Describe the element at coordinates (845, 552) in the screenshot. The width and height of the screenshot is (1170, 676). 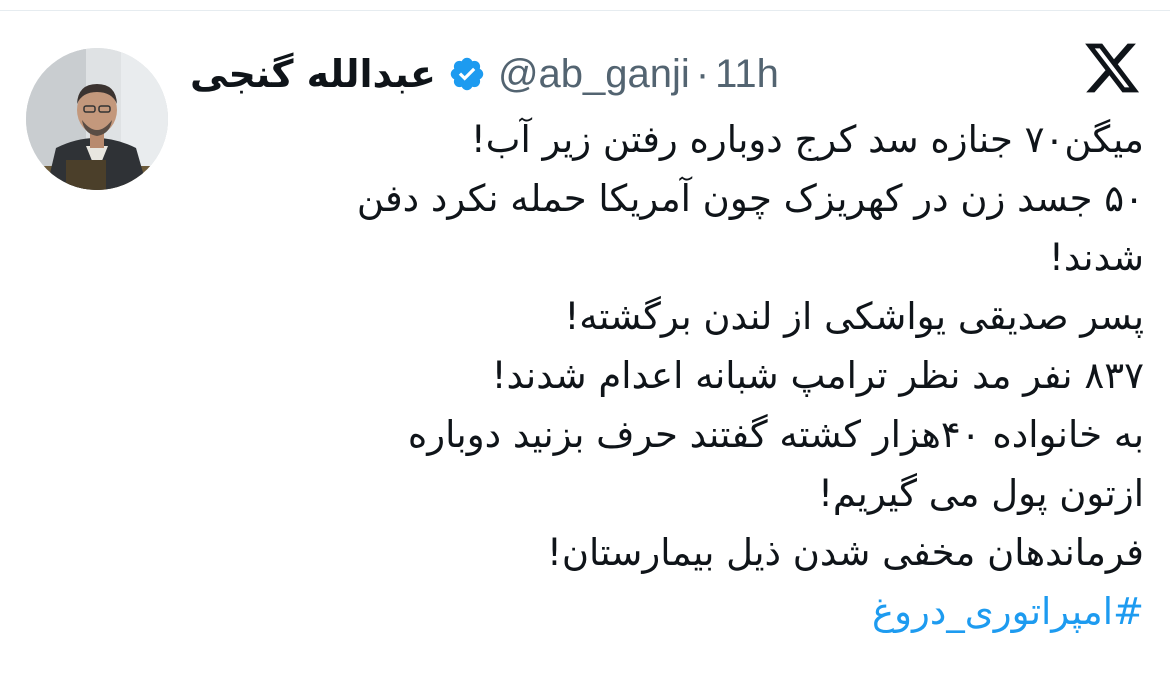
I see `tweet-line: فرماندهان مخفی شدن ذیل بیمارستان!` at that location.